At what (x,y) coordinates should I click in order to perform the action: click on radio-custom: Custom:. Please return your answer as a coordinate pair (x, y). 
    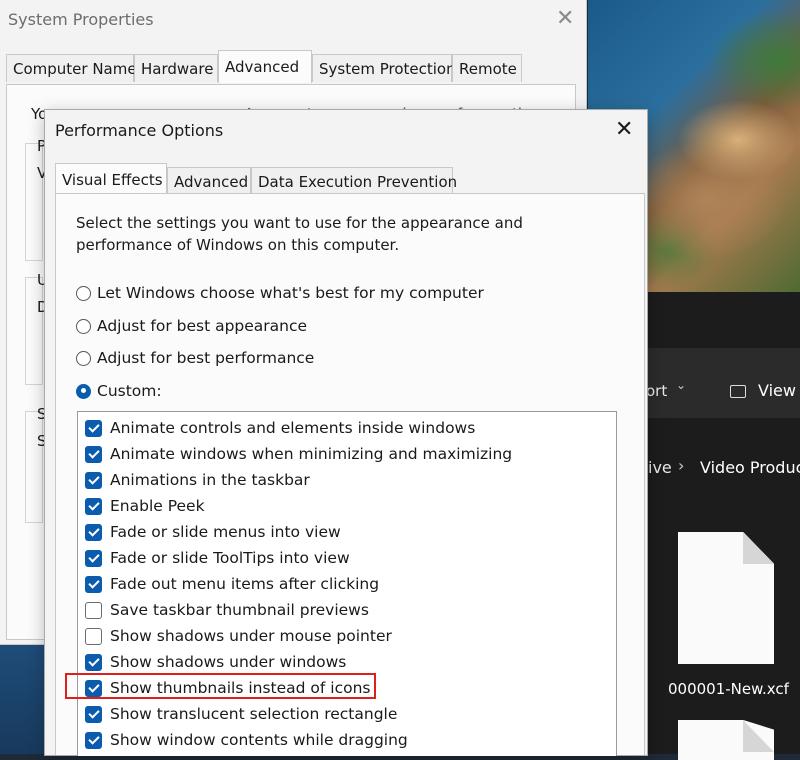
    Looking at the image, I should click on (119, 391).